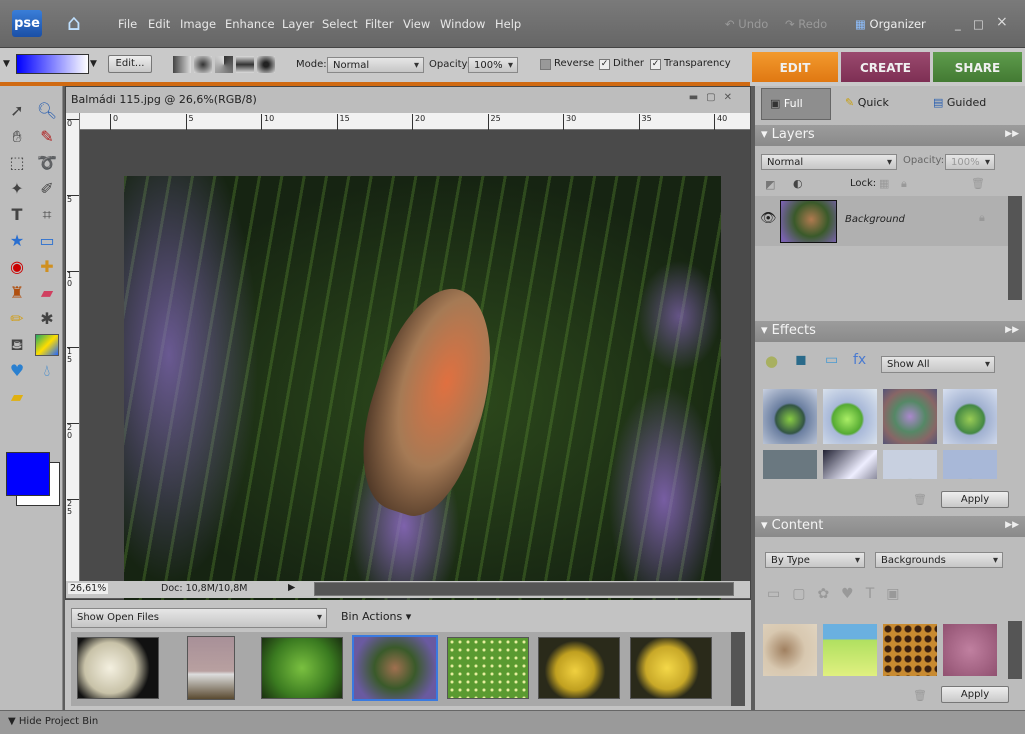  Describe the element at coordinates (1015, 650) in the screenshot. I see `content-scrollbar` at that location.